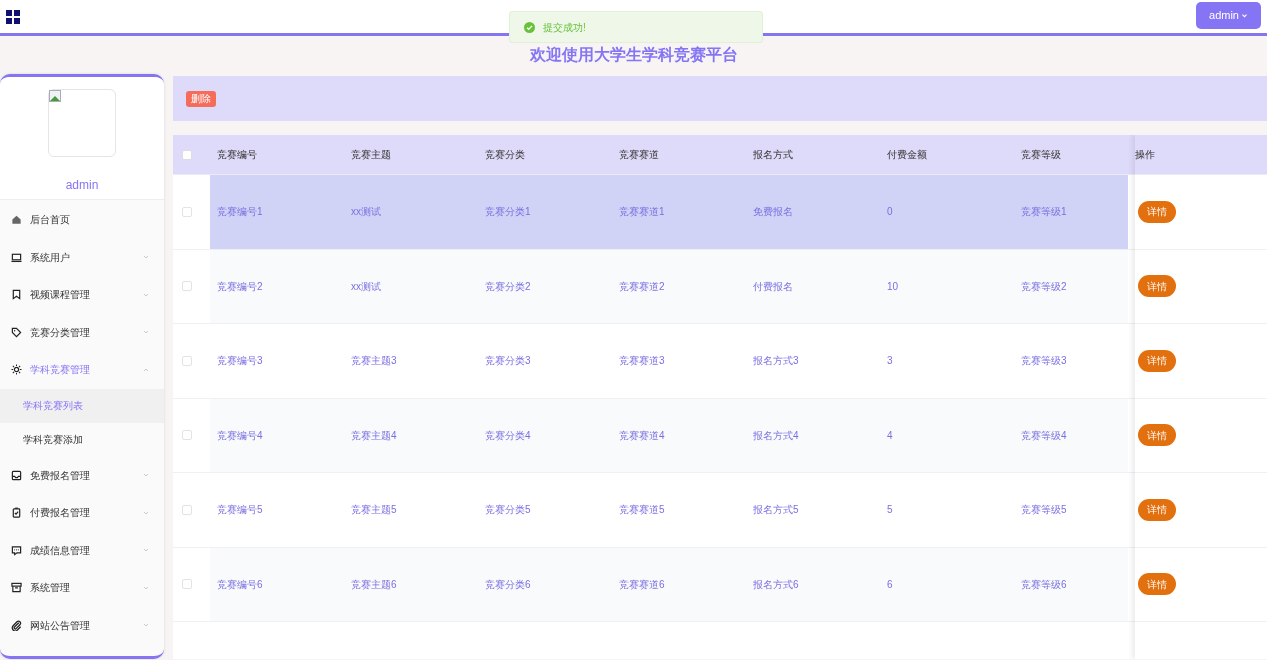 The width and height of the screenshot is (1267, 660). I want to click on table-cell-text: 竞赛等级2, so click(1044, 286).